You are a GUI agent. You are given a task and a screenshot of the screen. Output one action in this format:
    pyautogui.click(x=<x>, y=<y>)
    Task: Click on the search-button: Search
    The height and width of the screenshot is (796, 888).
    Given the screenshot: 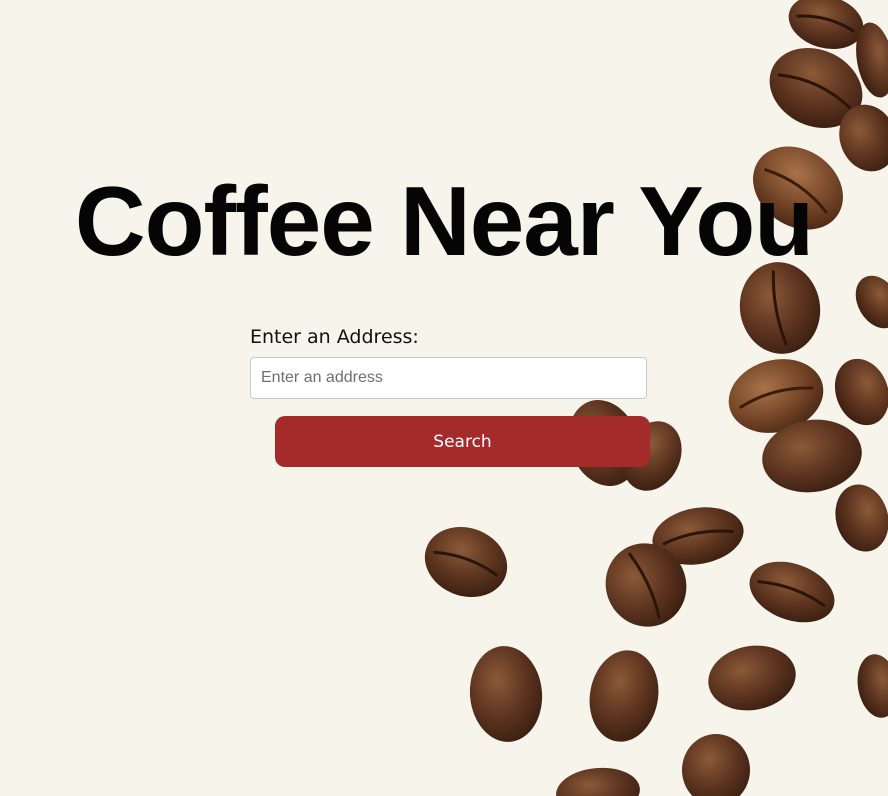 What is the action you would take?
    pyautogui.click(x=462, y=441)
    